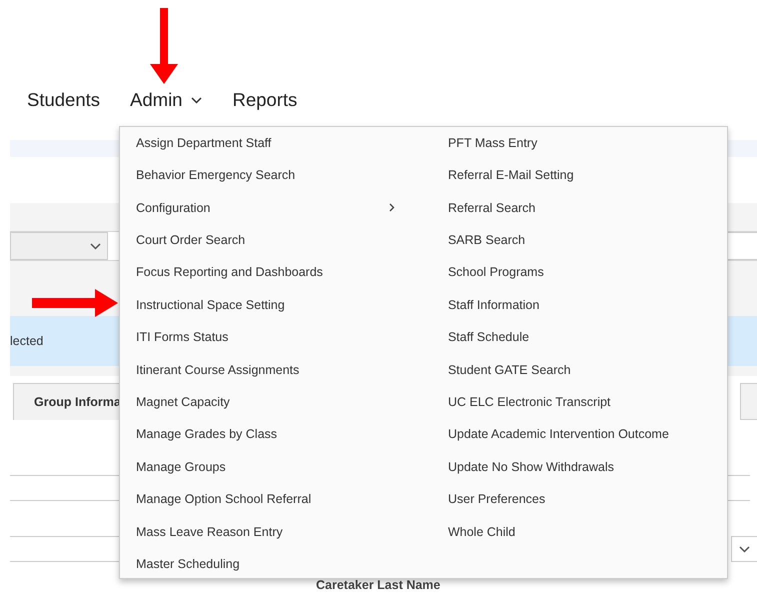 The image size is (757, 602). Describe the element at coordinates (579, 272) in the screenshot. I see `menu-item: School Programs` at that location.